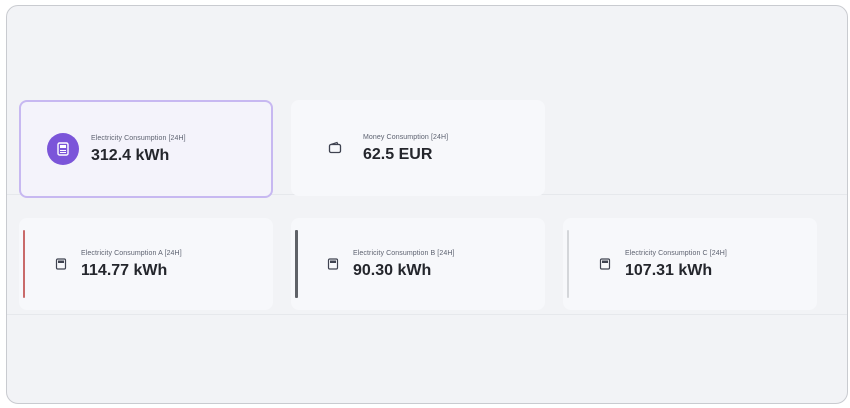 This screenshot has width=850, height=408. What do you see at coordinates (669, 270) in the screenshot?
I see `card-value: 107.31 kWh` at bounding box center [669, 270].